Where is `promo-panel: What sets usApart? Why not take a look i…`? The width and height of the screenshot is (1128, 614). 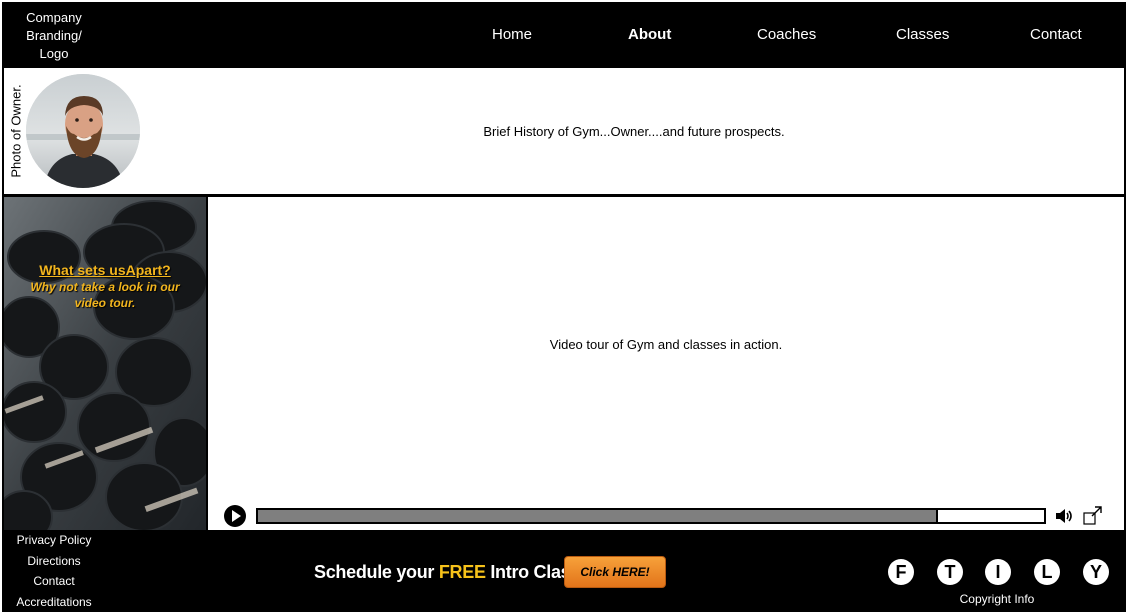 promo-panel: What sets usApart? Why not take a look i… is located at coordinates (105, 363).